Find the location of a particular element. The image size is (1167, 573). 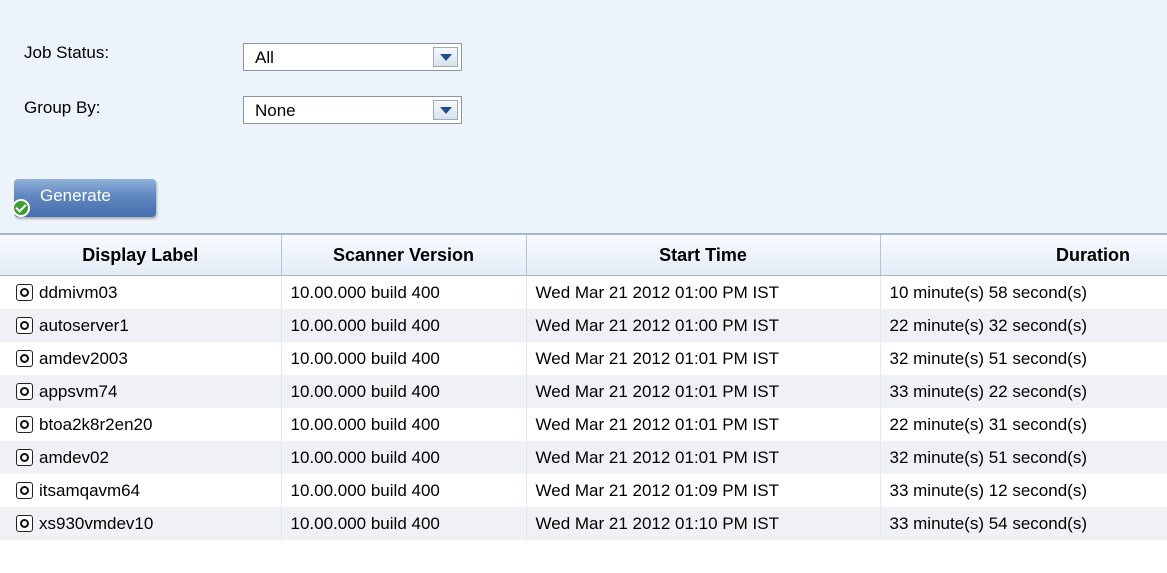

group-by-value: None is located at coordinates (275, 110).